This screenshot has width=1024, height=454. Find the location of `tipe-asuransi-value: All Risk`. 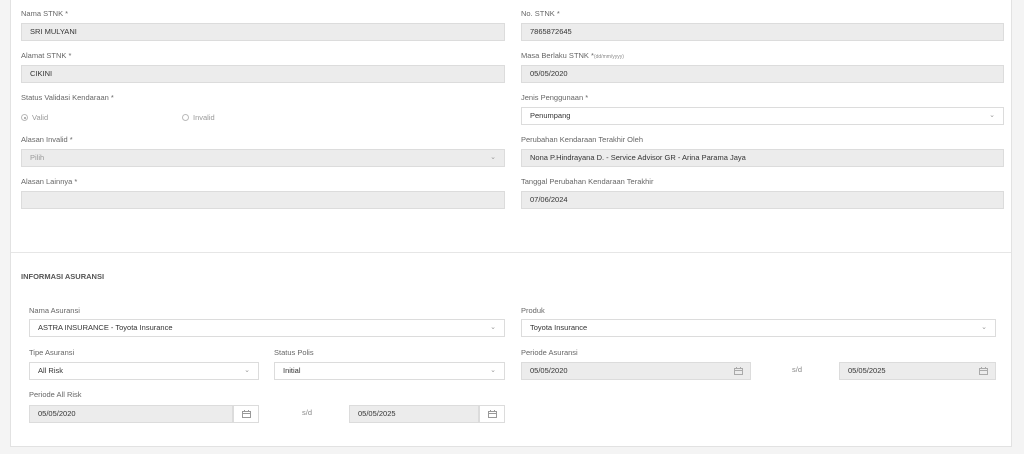

tipe-asuransi-value: All Risk is located at coordinates (51, 370).